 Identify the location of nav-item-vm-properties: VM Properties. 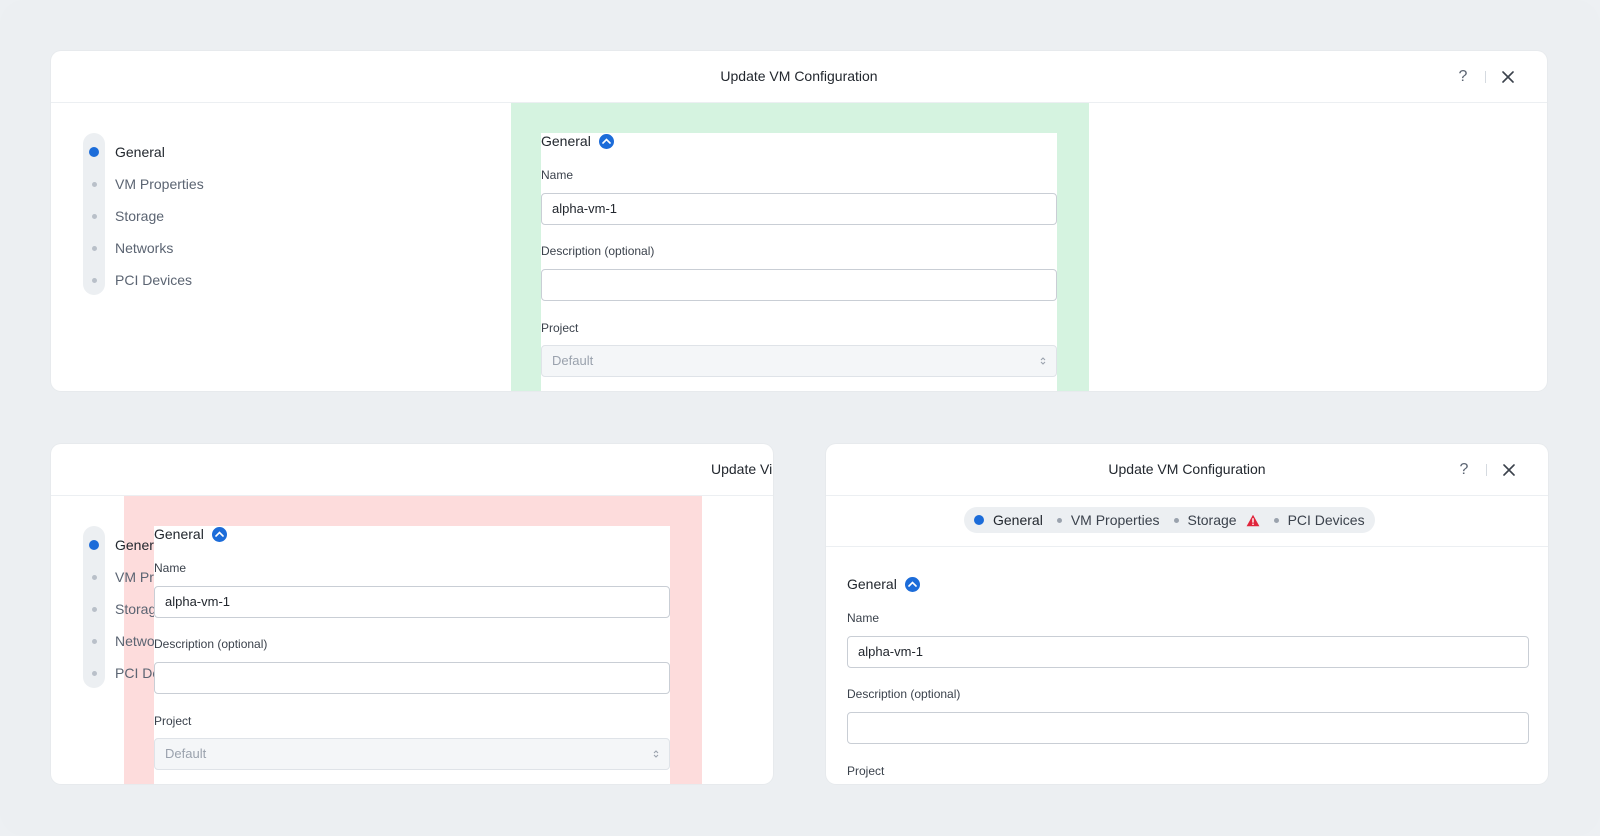
(143, 184).